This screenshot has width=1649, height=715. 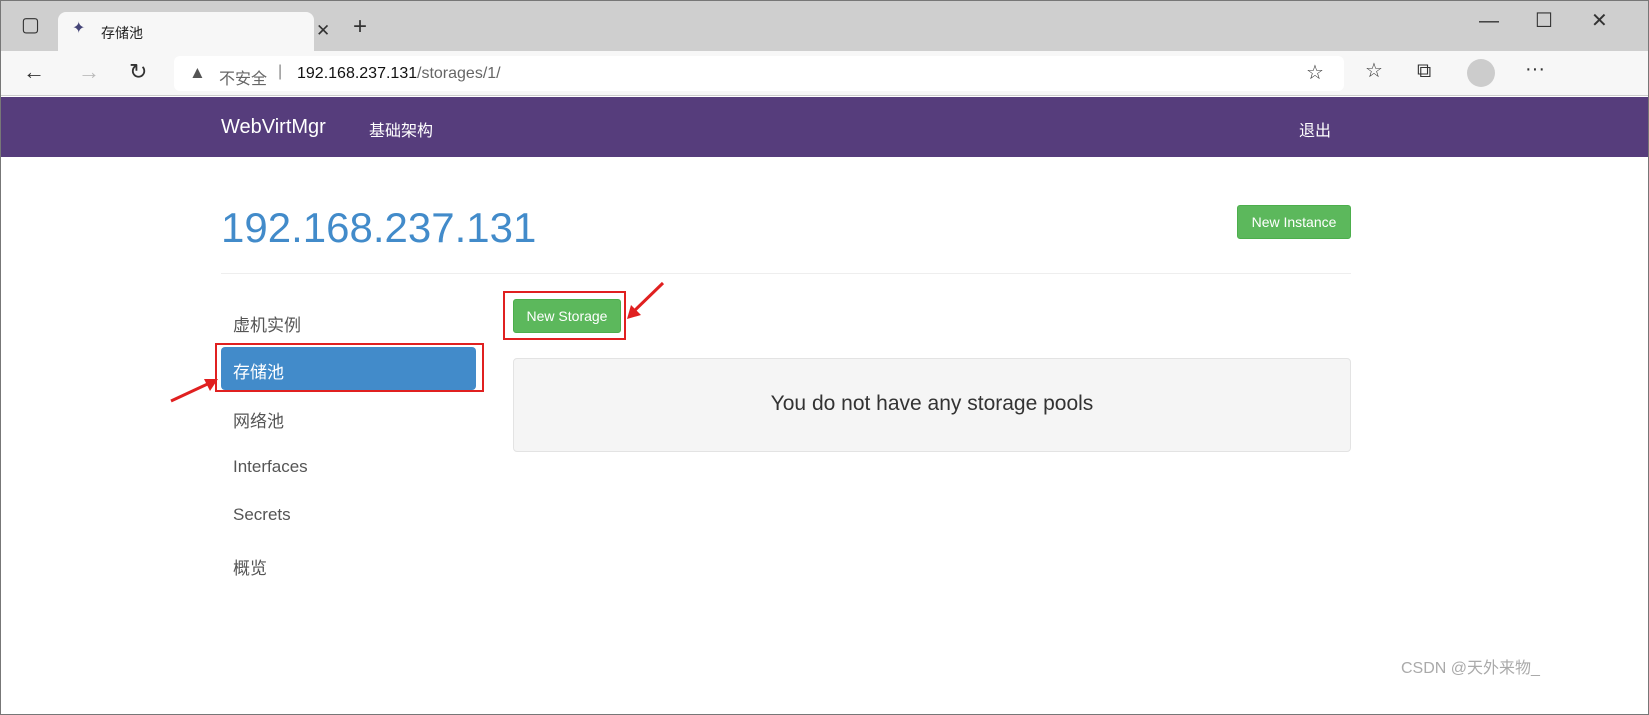 I want to click on divider, so click(x=786, y=273).